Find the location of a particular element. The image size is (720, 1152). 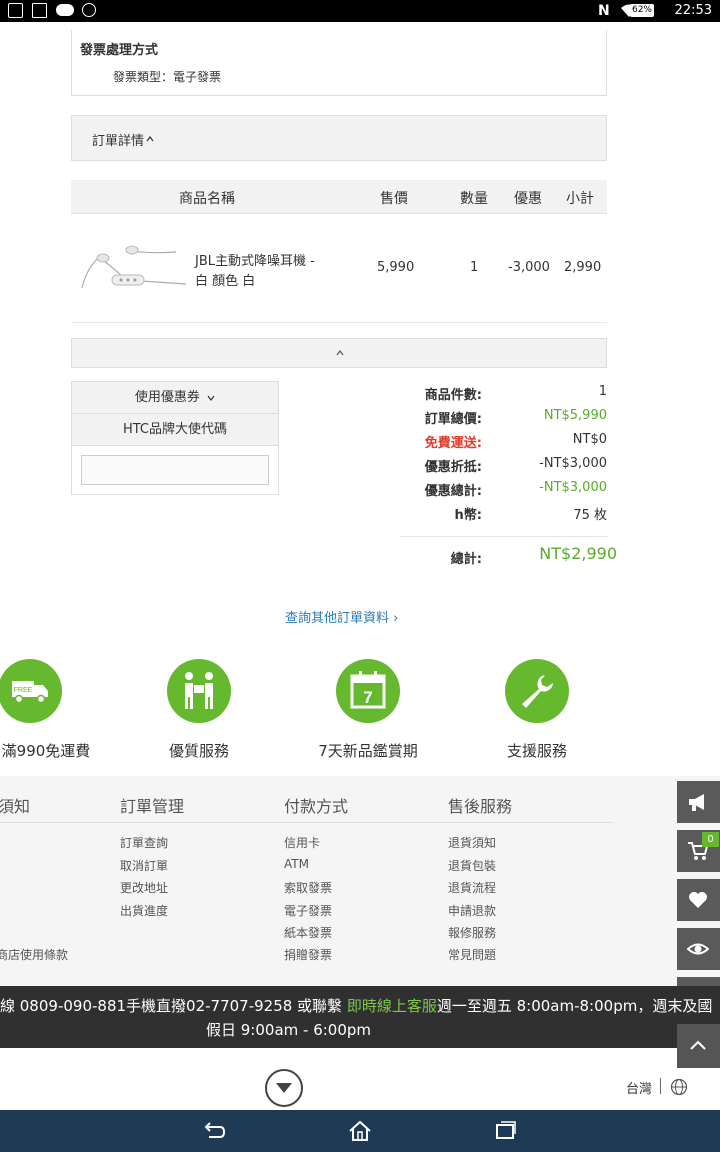

brand-code-input is located at coordinates (175, 470).